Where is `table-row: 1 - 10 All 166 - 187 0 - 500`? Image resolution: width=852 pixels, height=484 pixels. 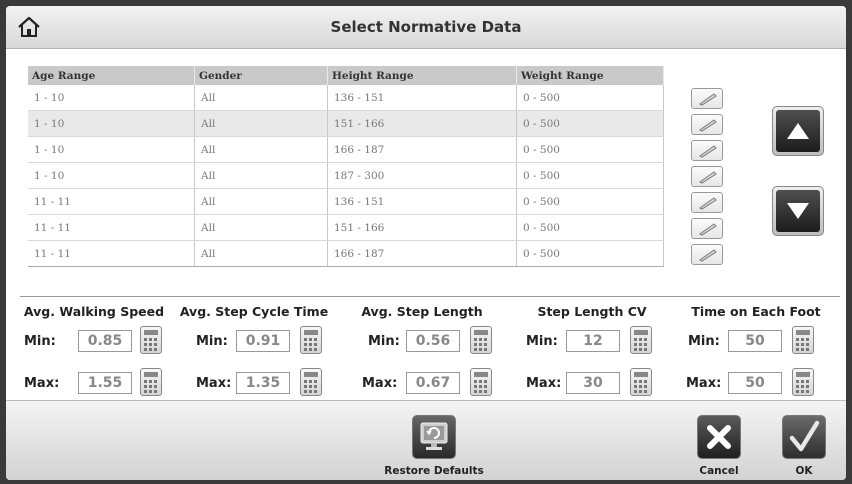 table-row: 1 - 10 All 166 - 187 0 - 500 is located at coordinates (346, 149).